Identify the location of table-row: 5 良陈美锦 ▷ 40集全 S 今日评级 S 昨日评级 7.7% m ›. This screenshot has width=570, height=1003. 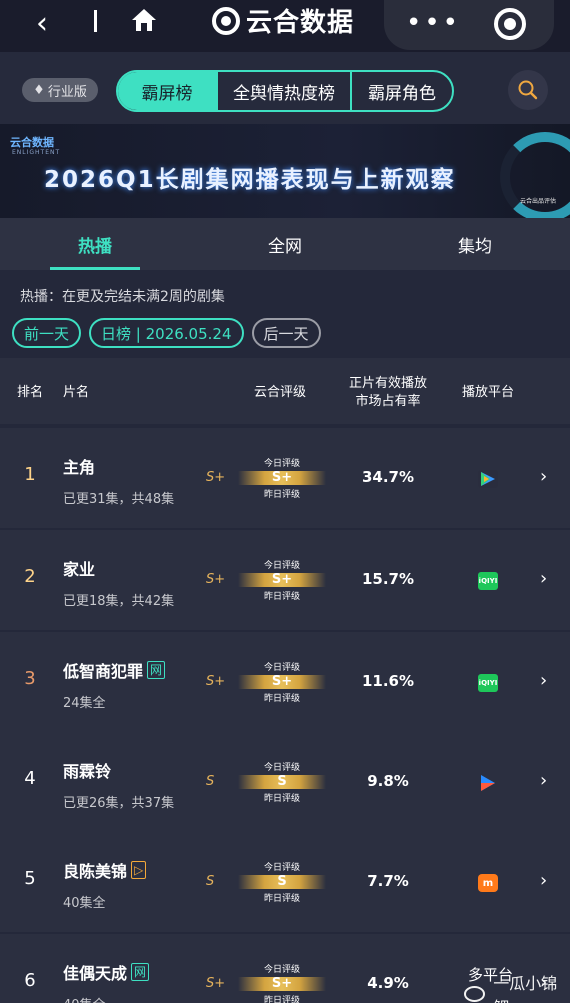
(285, 882).